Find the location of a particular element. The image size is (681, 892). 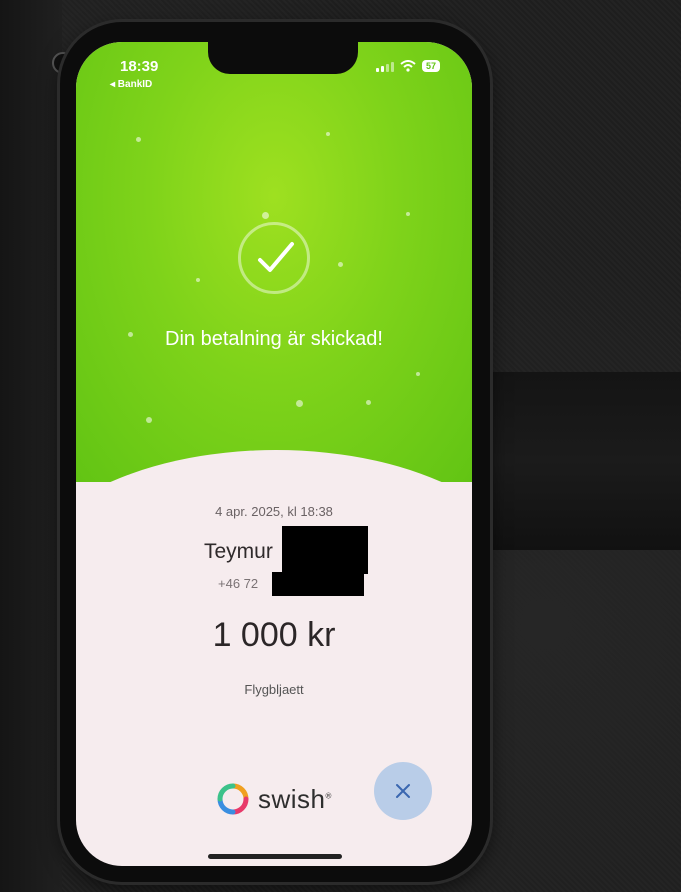

back-to-app-link: ◂ BankID is located at coordinates (131, 84).